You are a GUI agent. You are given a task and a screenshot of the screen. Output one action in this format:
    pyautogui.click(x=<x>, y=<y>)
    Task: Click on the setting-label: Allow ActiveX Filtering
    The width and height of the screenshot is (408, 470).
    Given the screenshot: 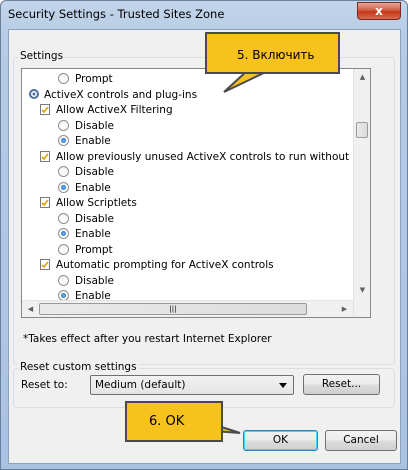 What is the action you would take?
    pyautogui.click(x=114, y=110)
    